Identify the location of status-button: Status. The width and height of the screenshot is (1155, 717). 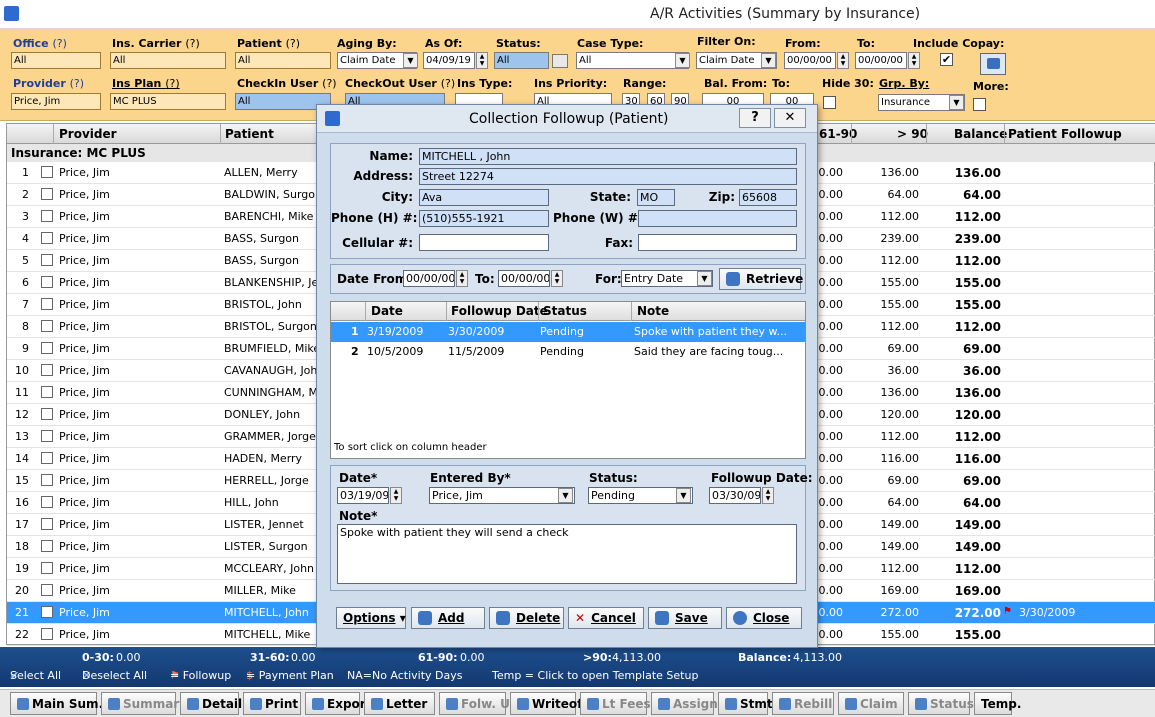
(941, 703).